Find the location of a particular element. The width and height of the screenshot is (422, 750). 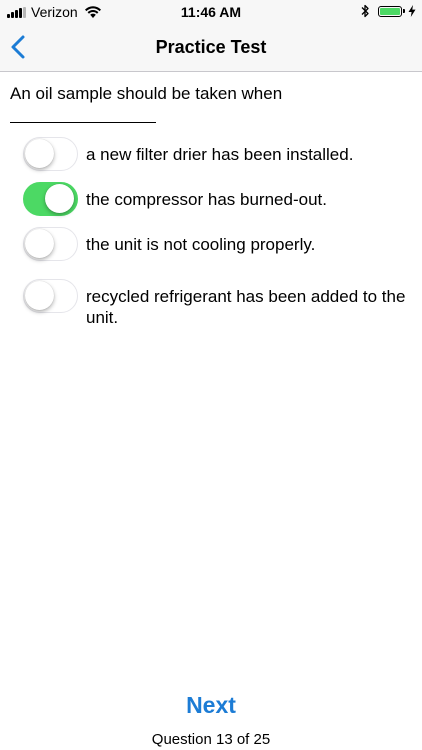

battery-icon is located at coordinates (390, 11).